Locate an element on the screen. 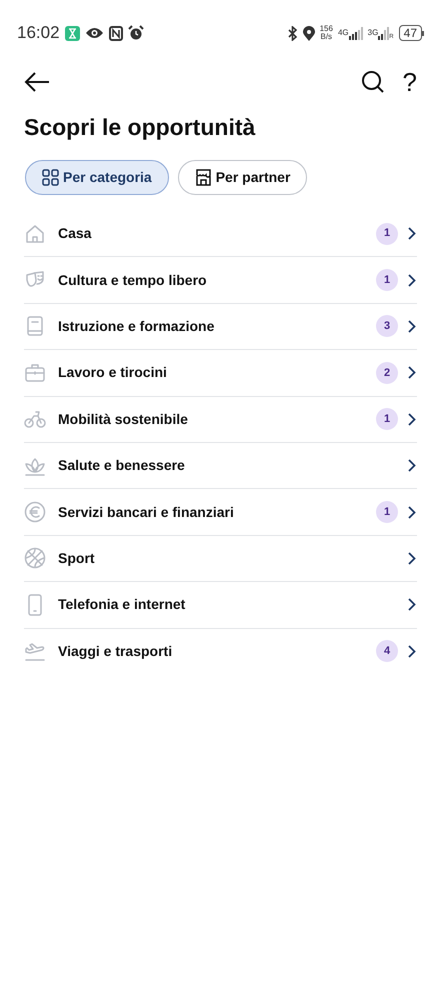 Image resolution: width=441 pixels, height=1000 pixels. category-item: Cultura e tempo libero 1 is located at coordinates (220, 280).